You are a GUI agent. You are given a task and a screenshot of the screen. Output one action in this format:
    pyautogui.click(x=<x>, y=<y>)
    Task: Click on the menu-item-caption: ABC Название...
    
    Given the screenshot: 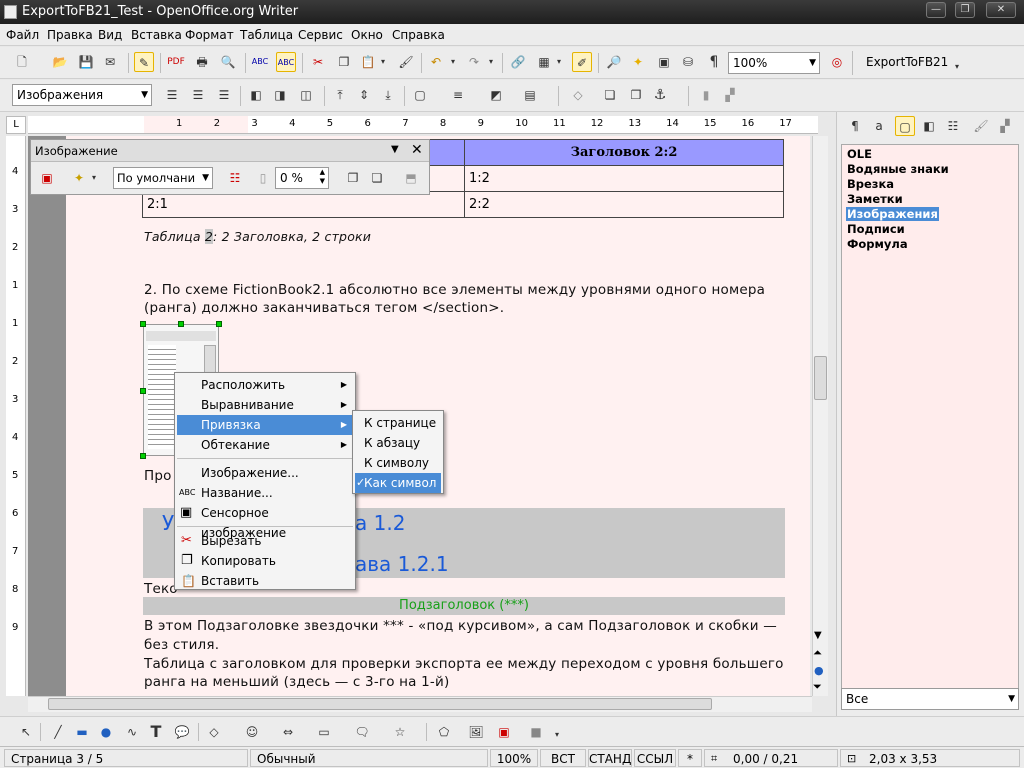 What is the action you would take?
    pyautogui.click(x=265, y=493)
    